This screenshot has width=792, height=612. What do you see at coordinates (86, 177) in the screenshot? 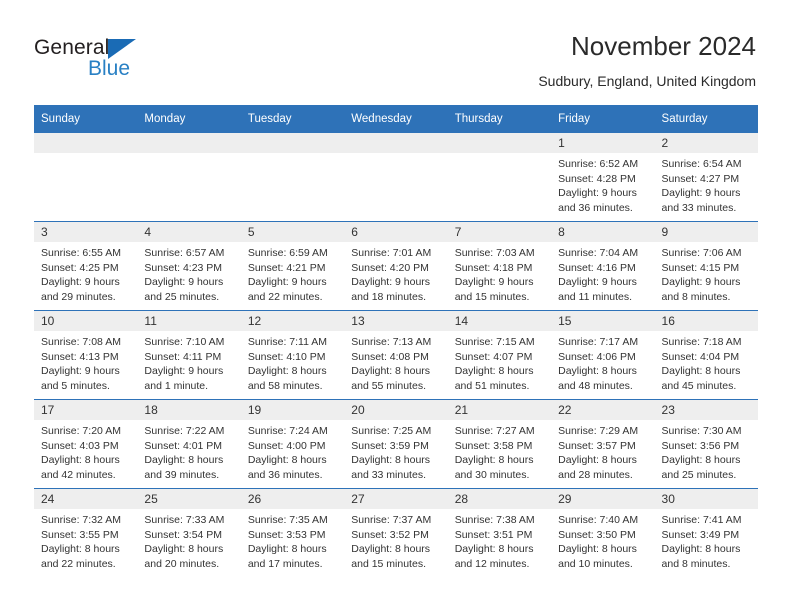
I see `day-cell-inner` at bounding box center [86, 177].